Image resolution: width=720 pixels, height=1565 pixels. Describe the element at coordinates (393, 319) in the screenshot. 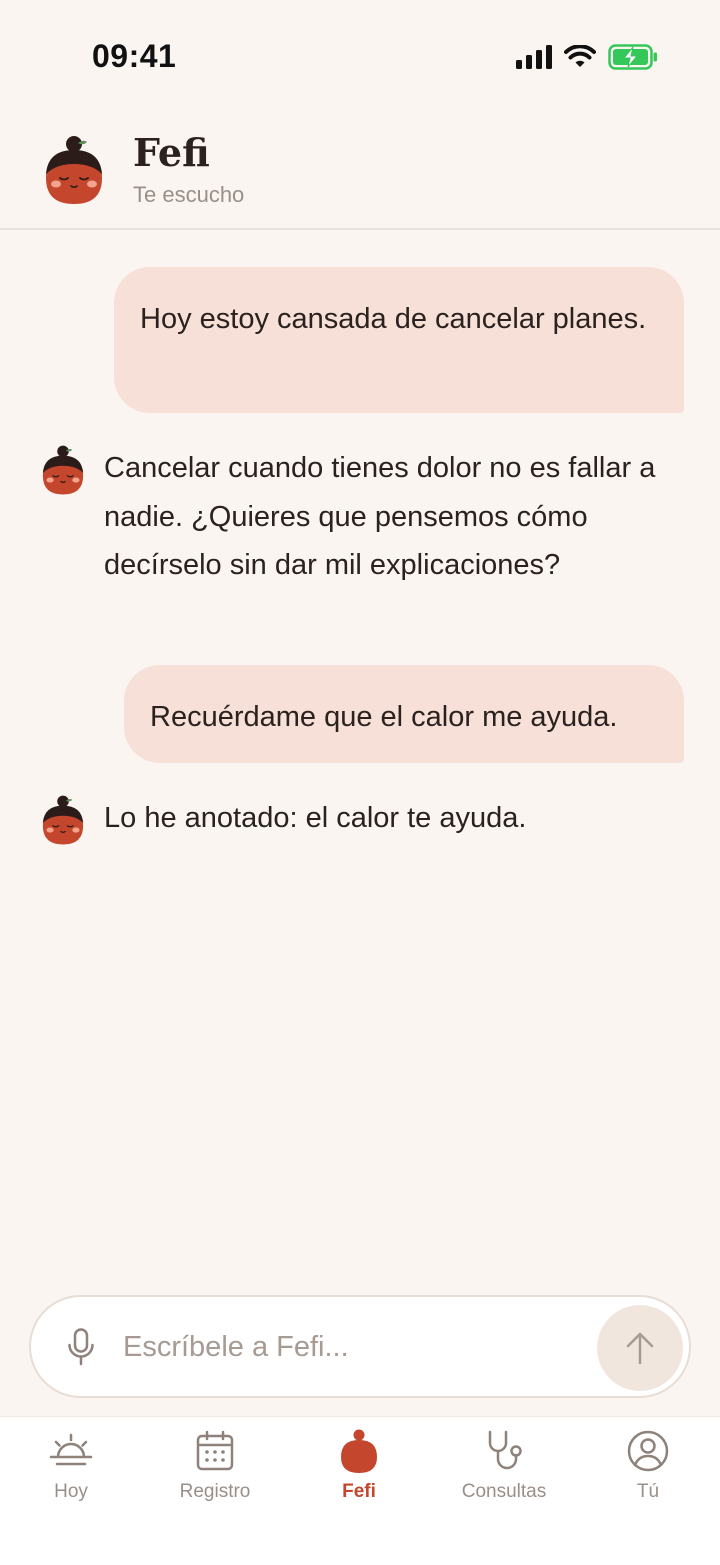

I see `user-message-text: Hoy estoy cansada de cancelar planes.` at that location.